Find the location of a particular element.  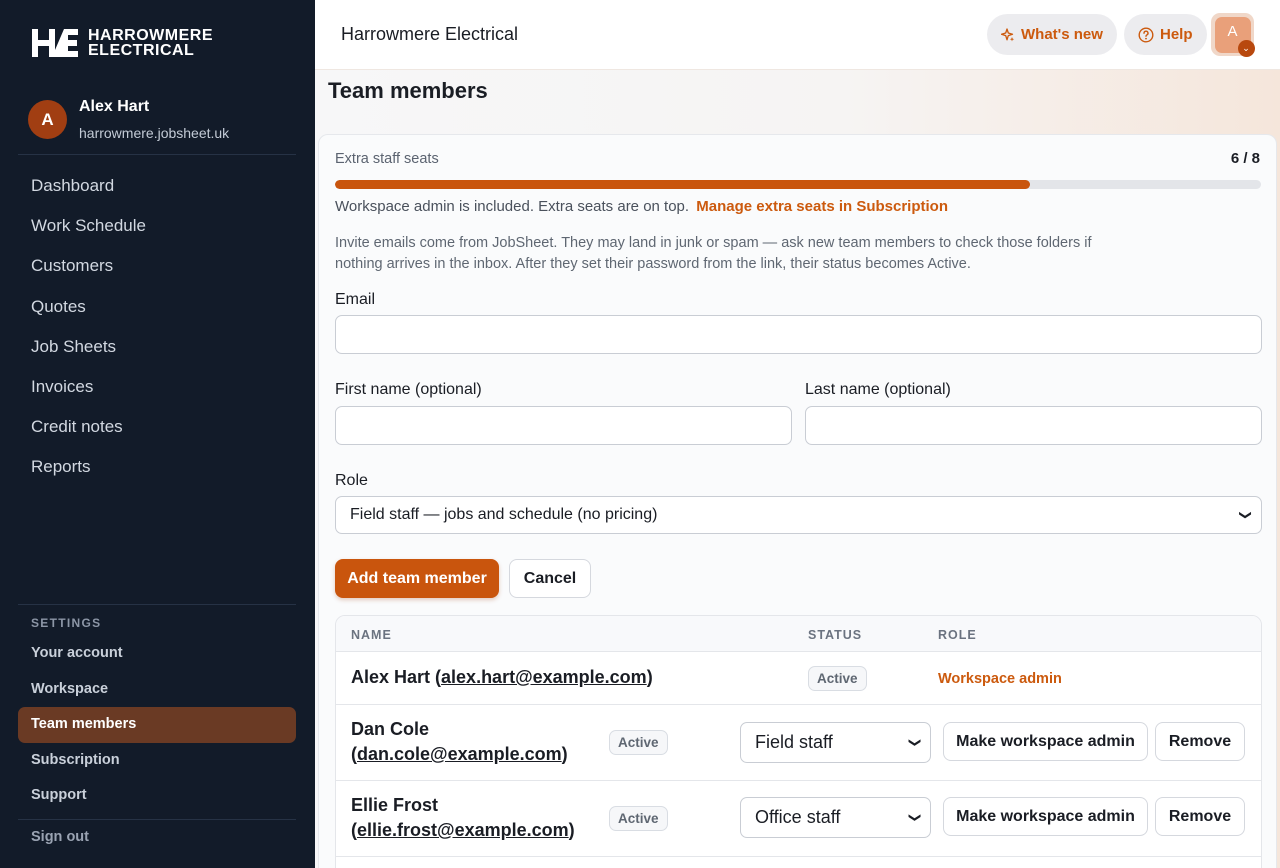

sign-out-link: Sign out is located at coordinates (60, 837).